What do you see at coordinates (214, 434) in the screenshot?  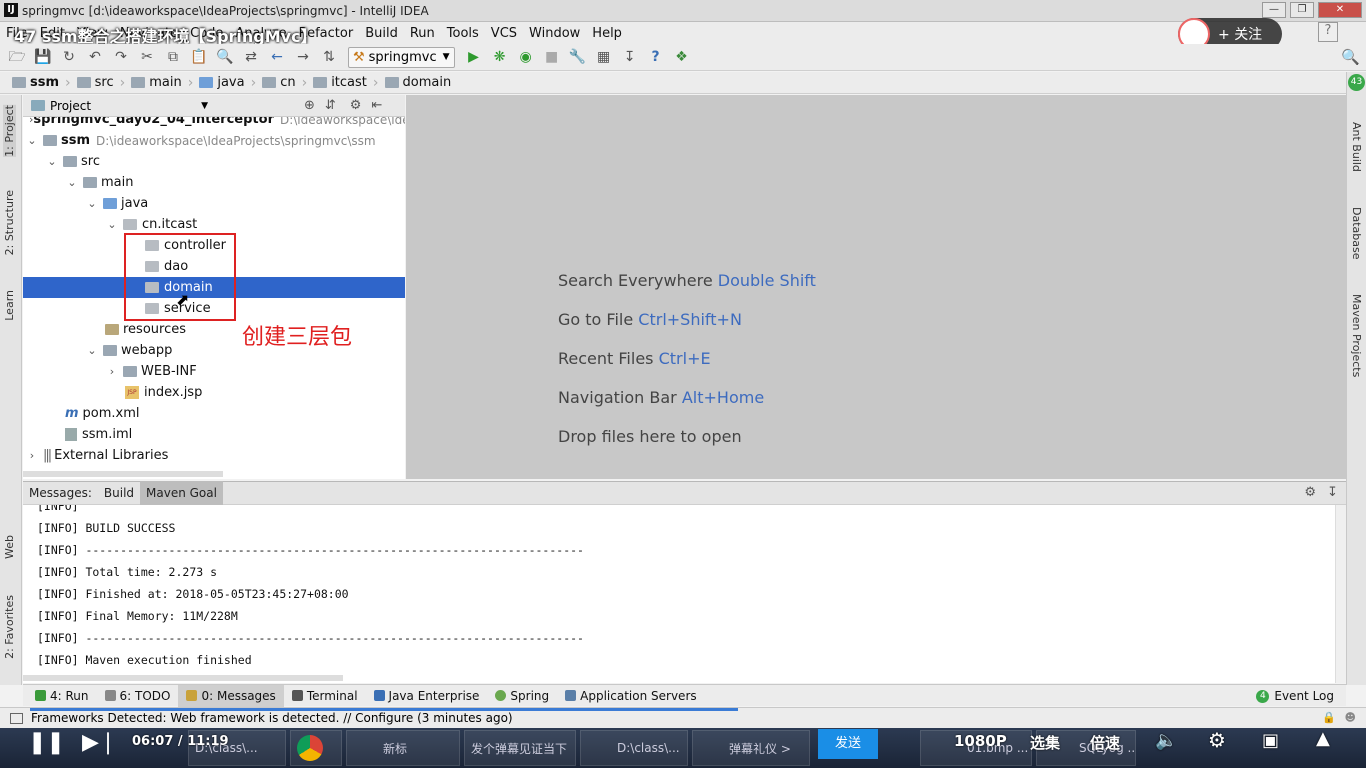 I see `tree-item-ssm-iml: ssm.iml` at bounding box center [214, 434].